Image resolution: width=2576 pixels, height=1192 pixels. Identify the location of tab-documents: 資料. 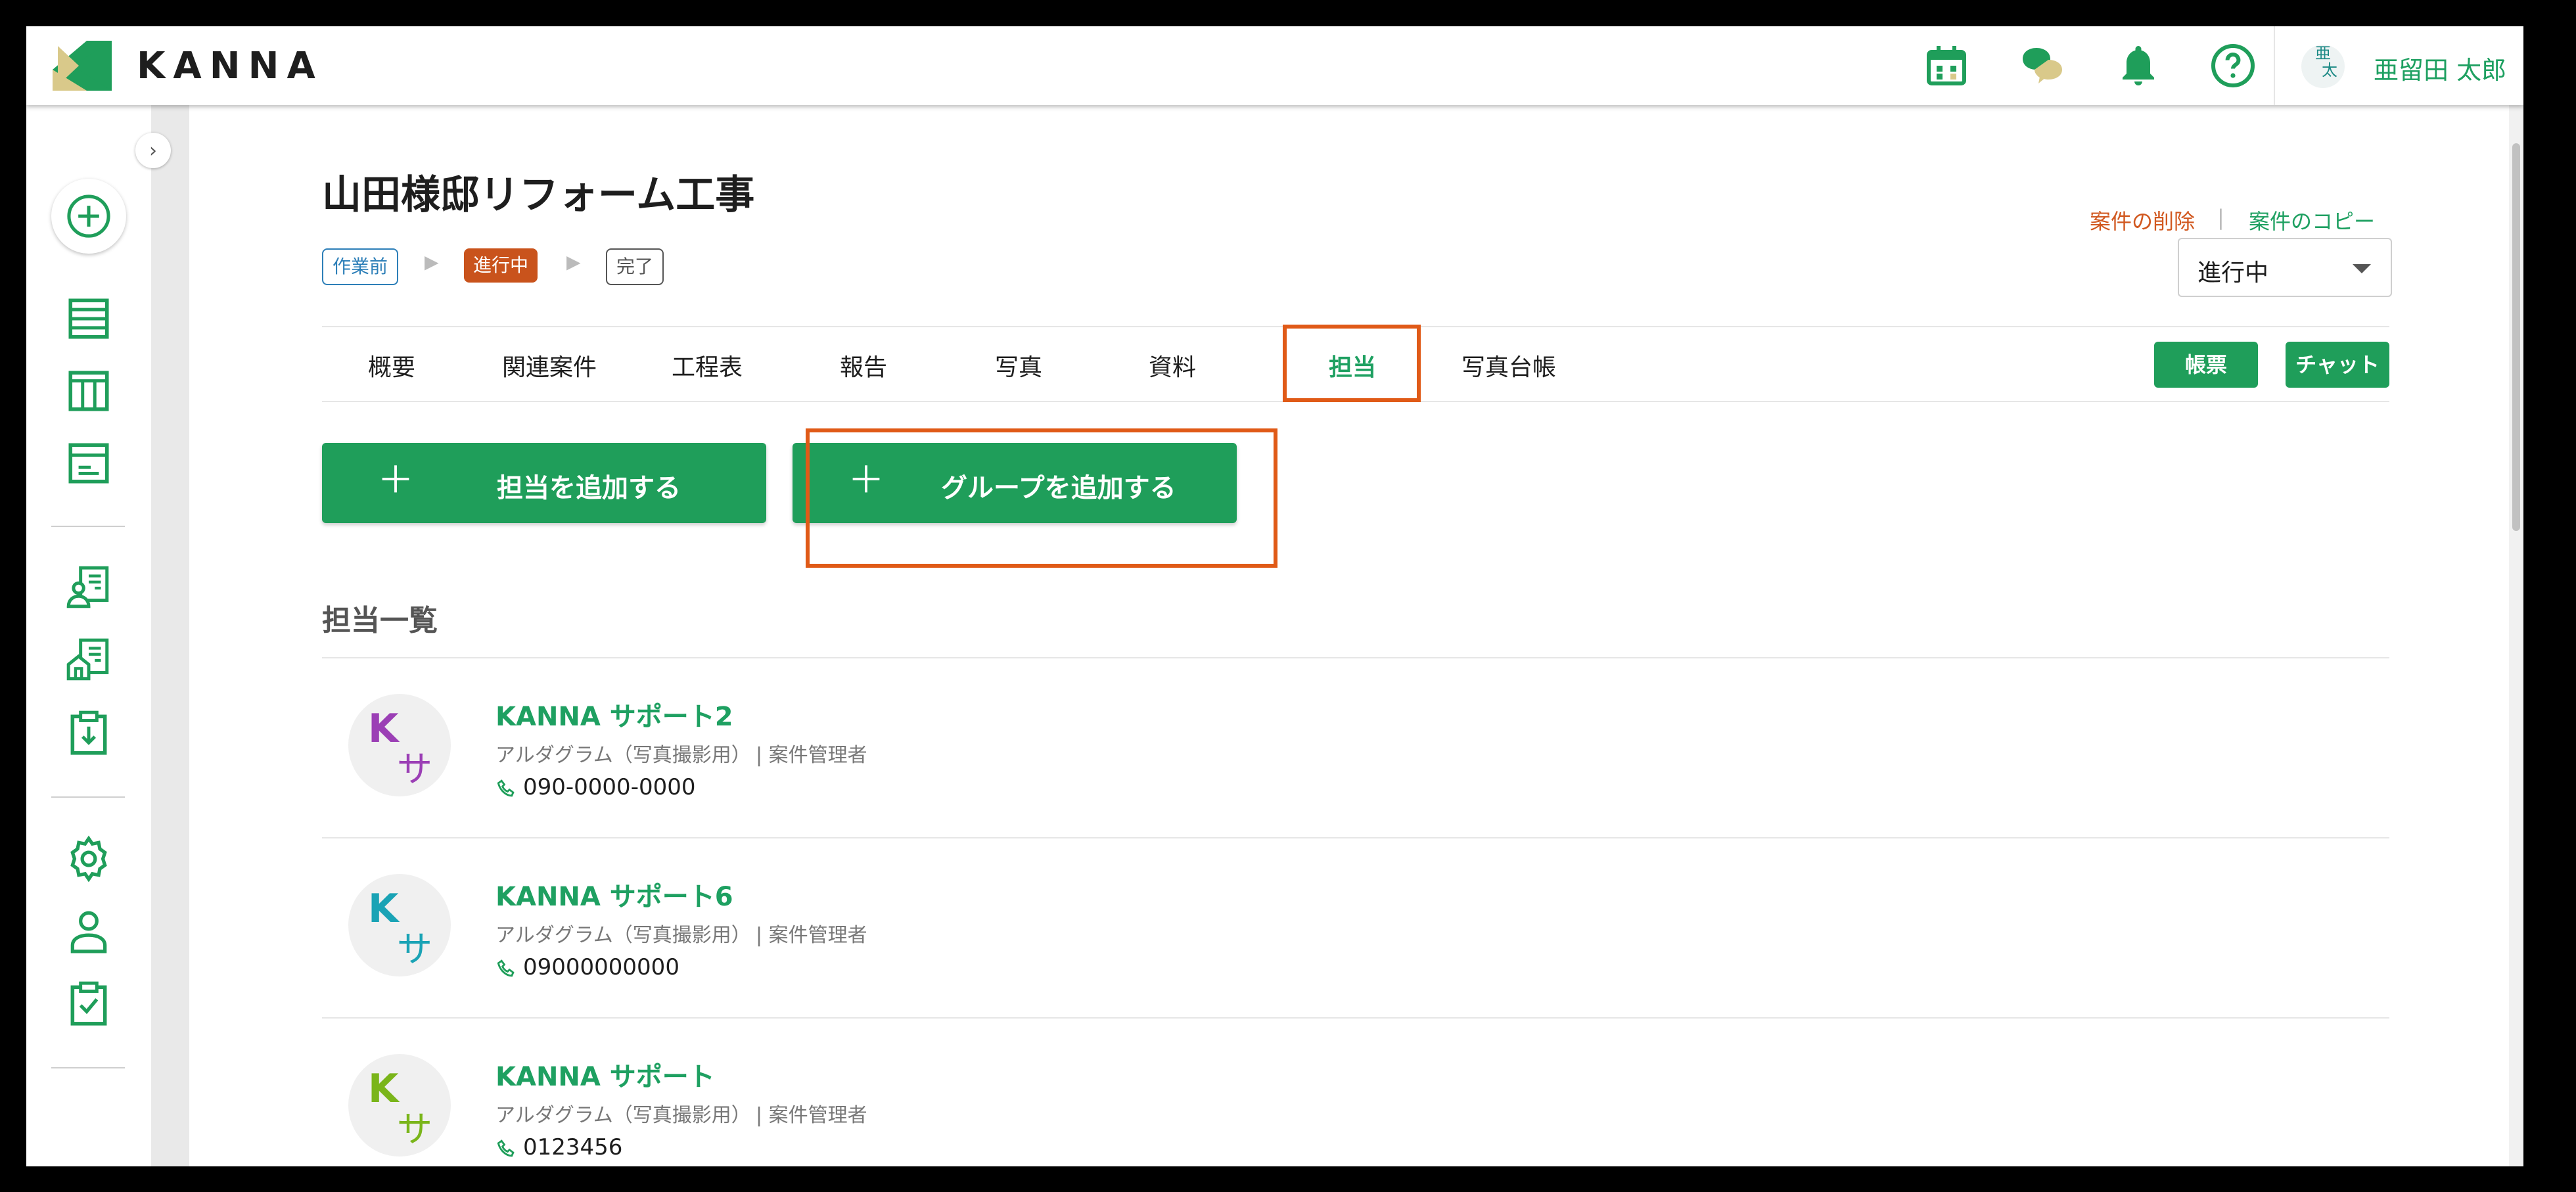
(1172, 365).